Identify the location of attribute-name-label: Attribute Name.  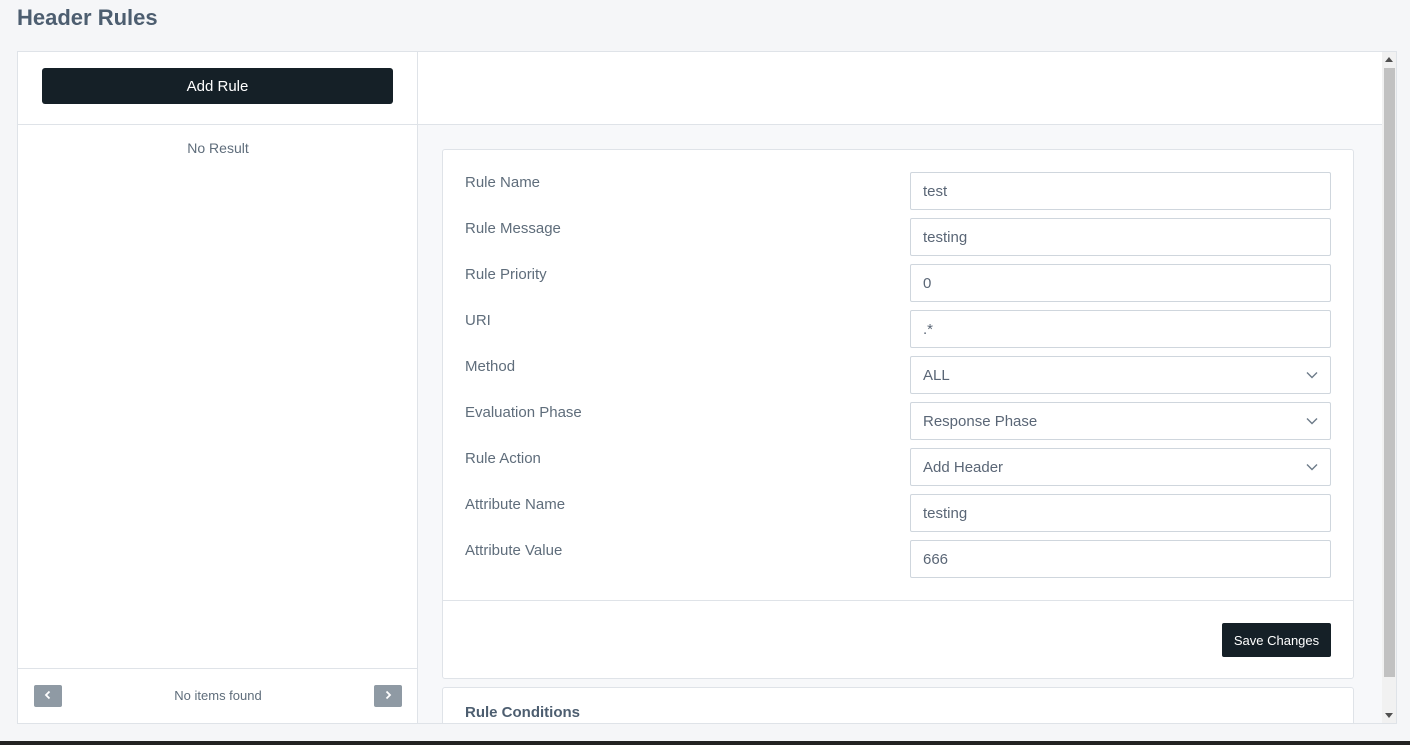
(515, 504).